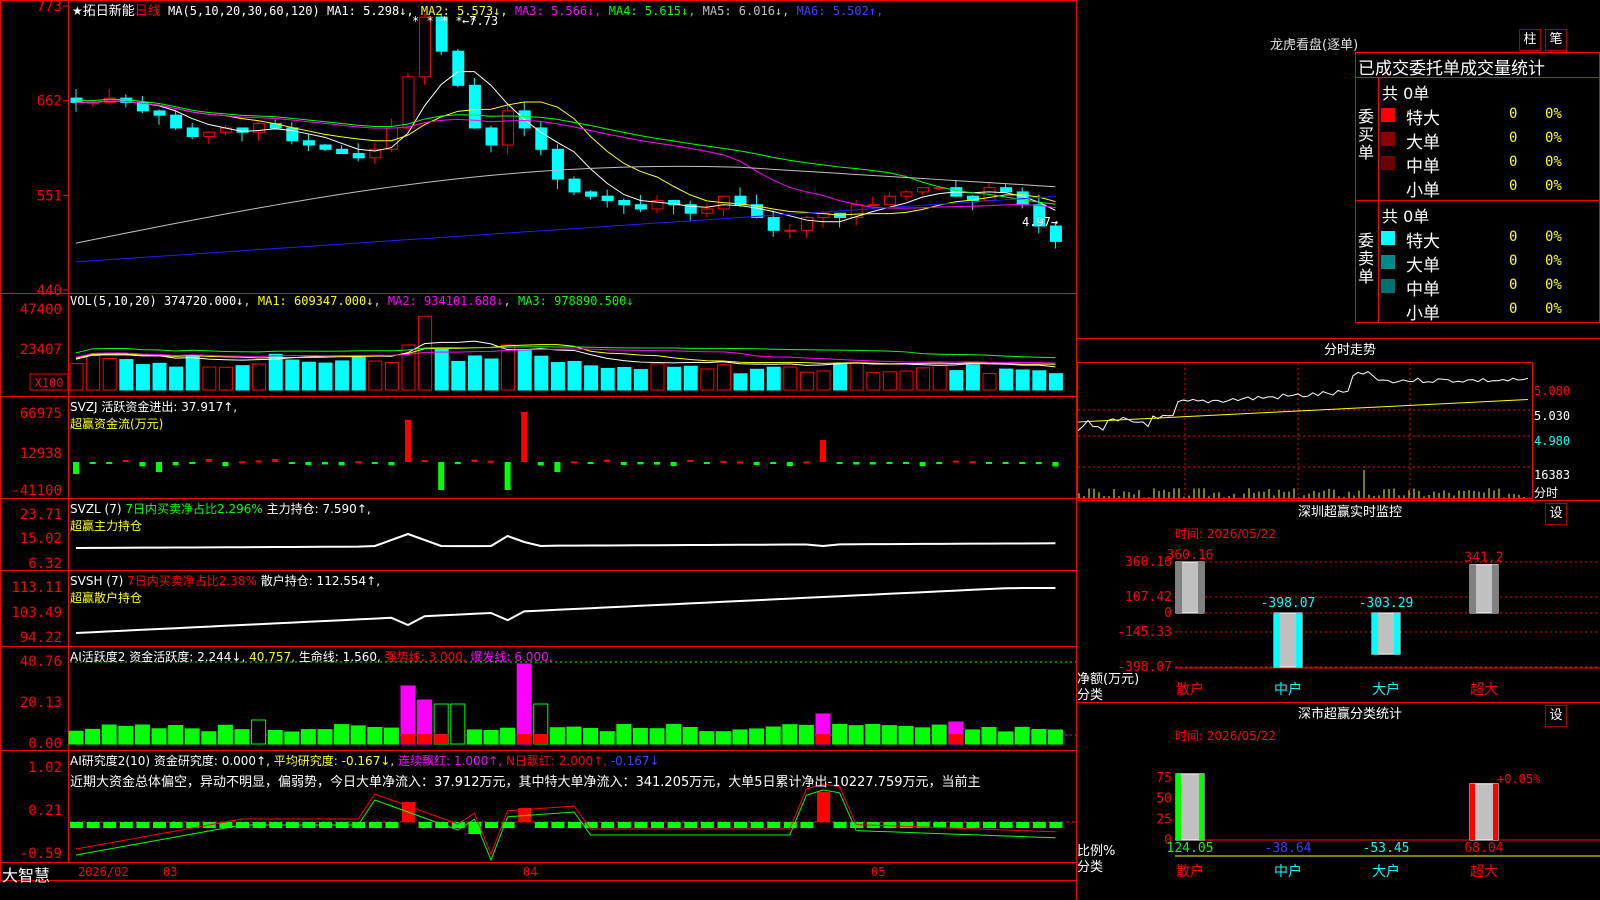  What do you see at coordinates (41, 638) in the screenshot?
I see `svsh-axis-label: 94.22` at bounding box center [41, 638].